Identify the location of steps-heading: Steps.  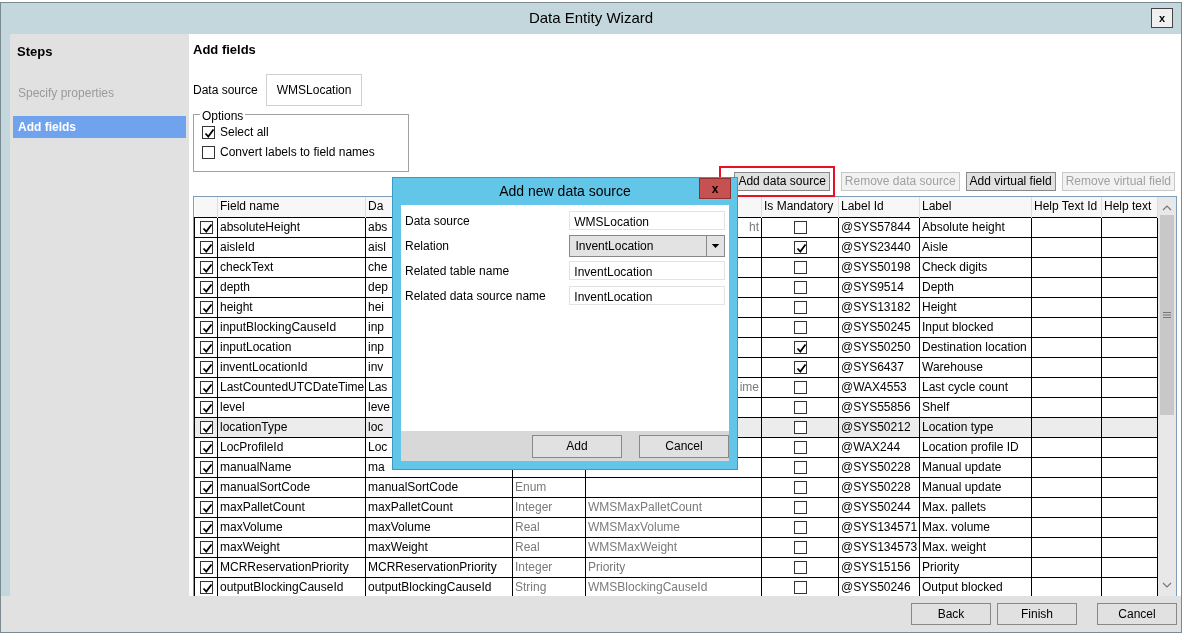
(35, 52).